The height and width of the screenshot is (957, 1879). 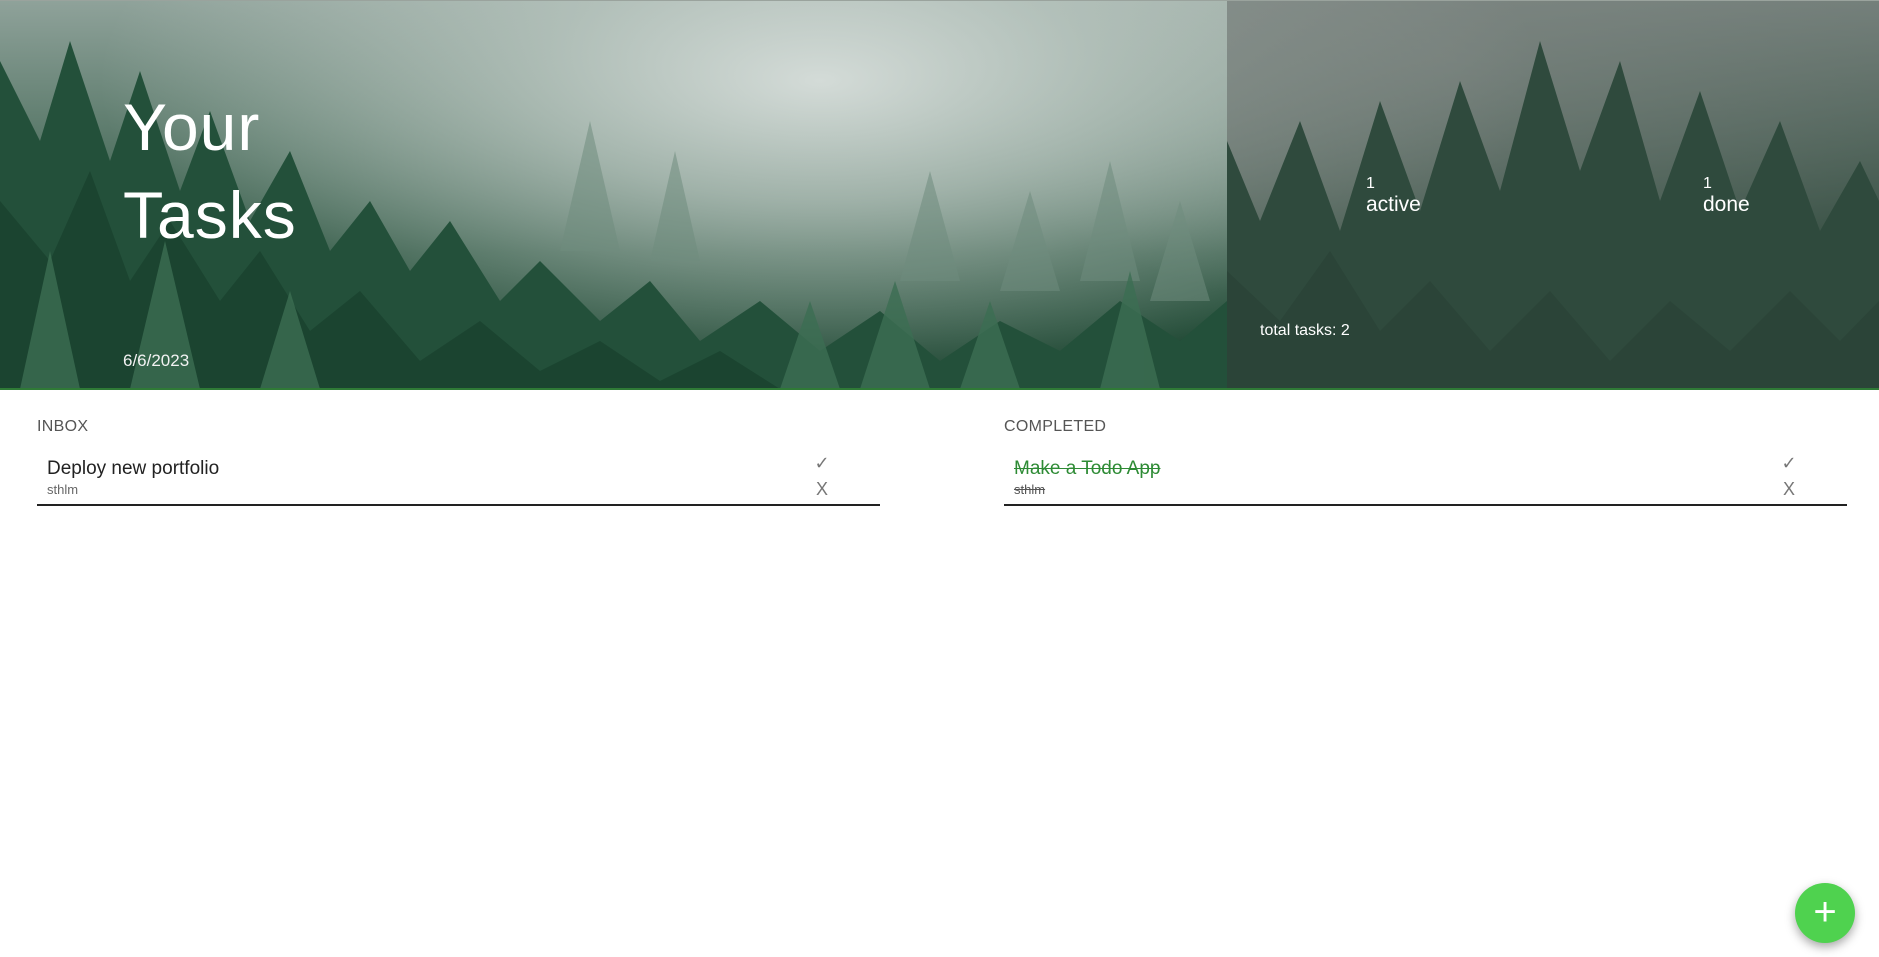 I want to click on done-stat: 1 done, so click(x=1726, y=196).